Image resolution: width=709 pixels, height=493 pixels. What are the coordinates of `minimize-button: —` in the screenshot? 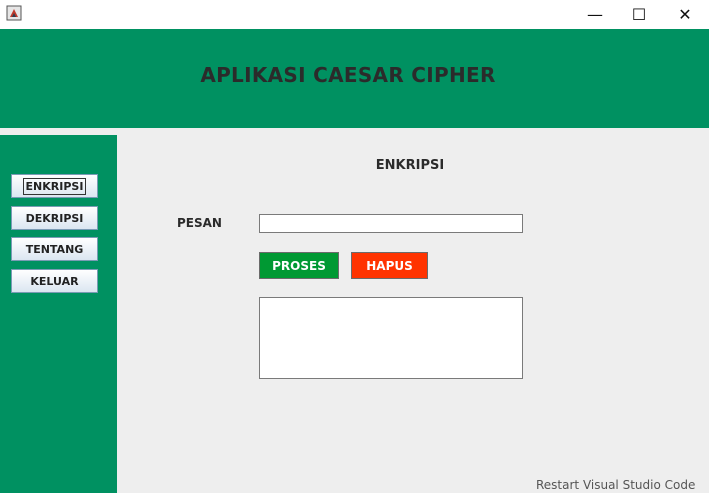 It's located at (595, 14).